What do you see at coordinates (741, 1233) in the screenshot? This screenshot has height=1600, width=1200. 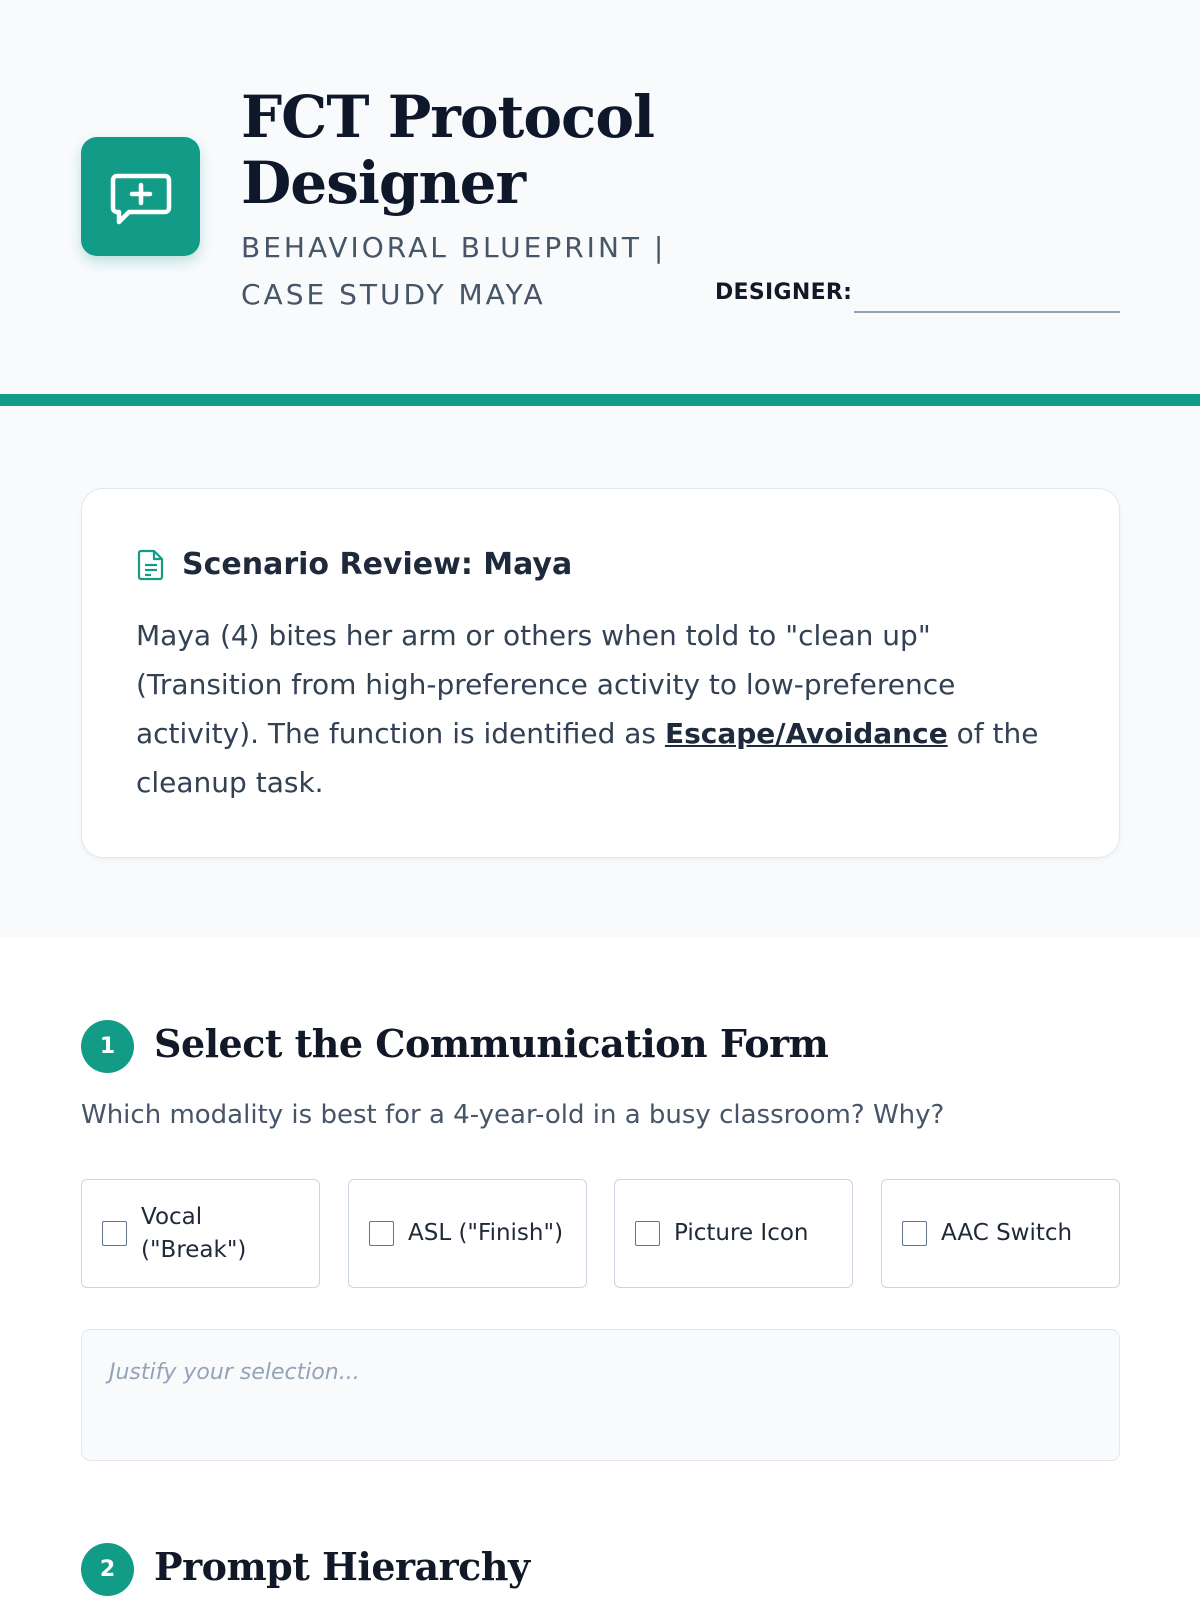 I see `option-label: Picture Icon` at bounding box center [741, 1233].